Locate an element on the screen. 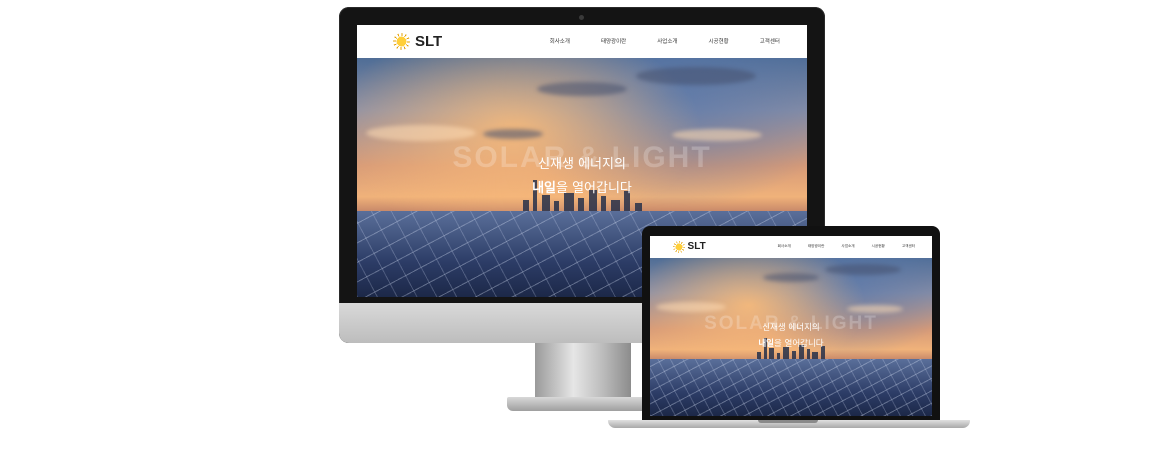 The image size is (1176, 450). hero-banner: SOLAR & LIGHT 신재생 에너지의 내일을 열어갑니다 is located at coordinates (791, 336).